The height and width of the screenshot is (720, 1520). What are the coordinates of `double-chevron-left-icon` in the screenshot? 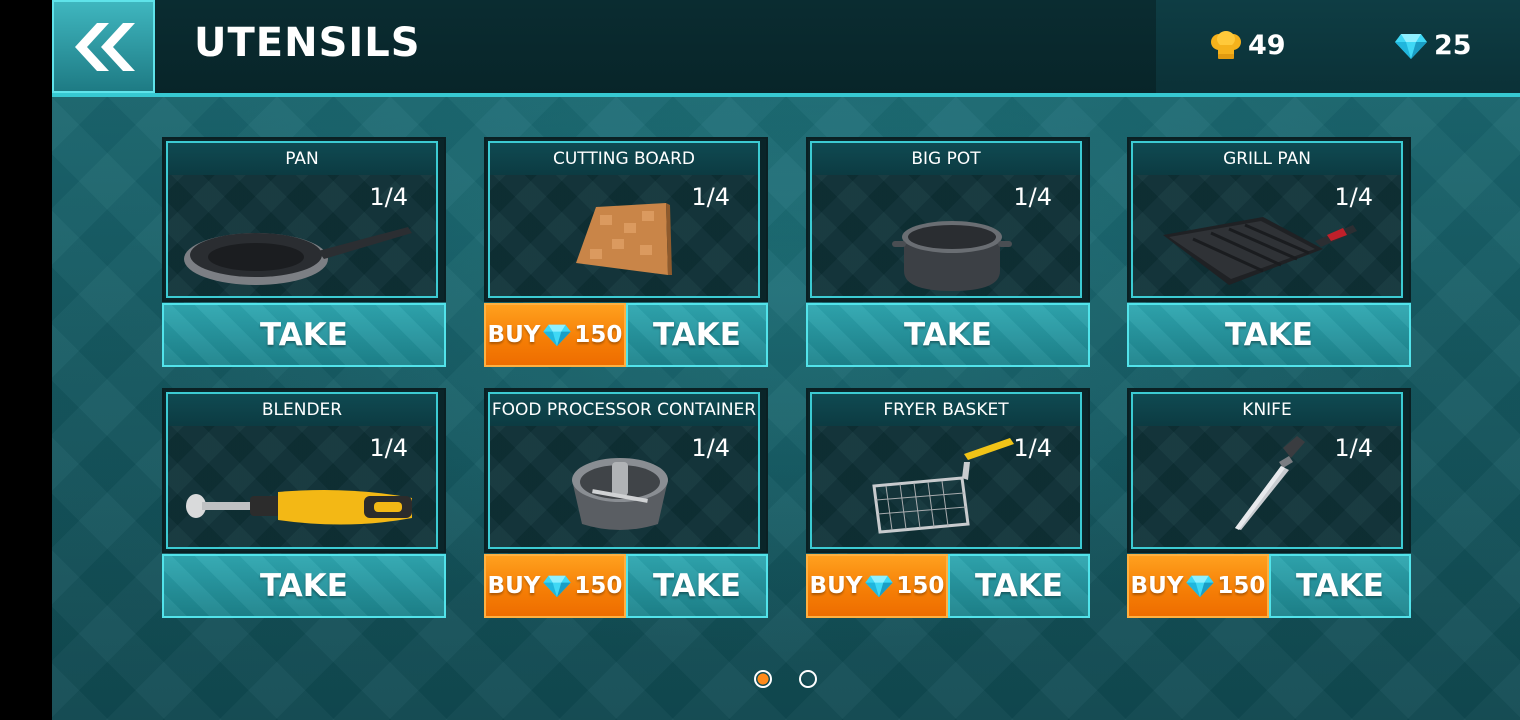 It's located at (104, 46).